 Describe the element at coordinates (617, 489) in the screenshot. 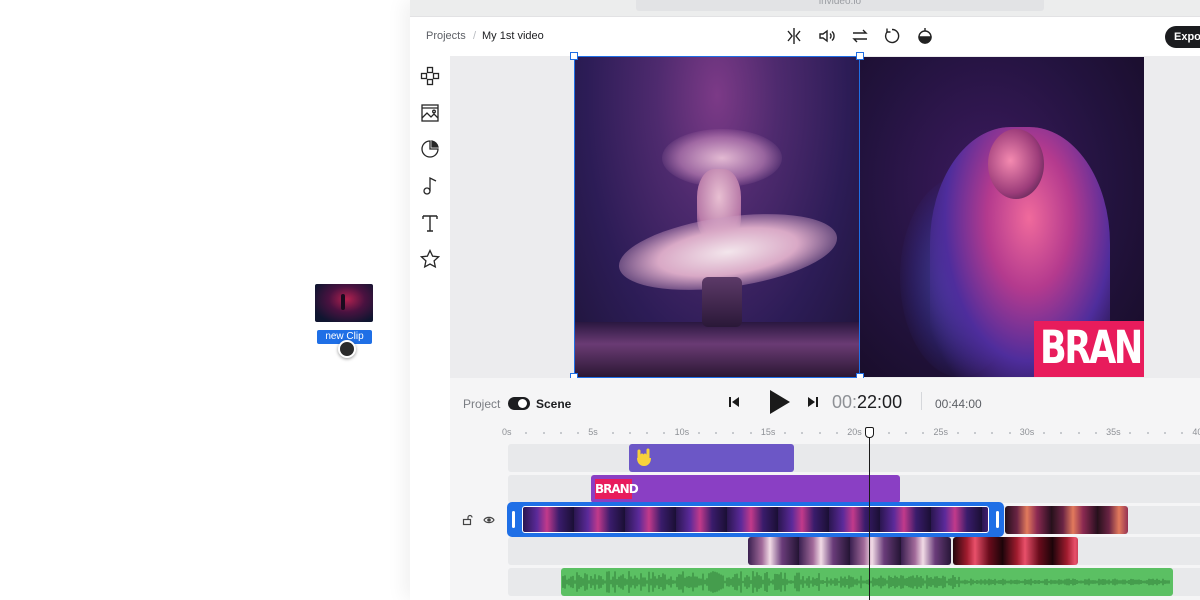

I see `brand-clip-thumb: BRAND` at that location.